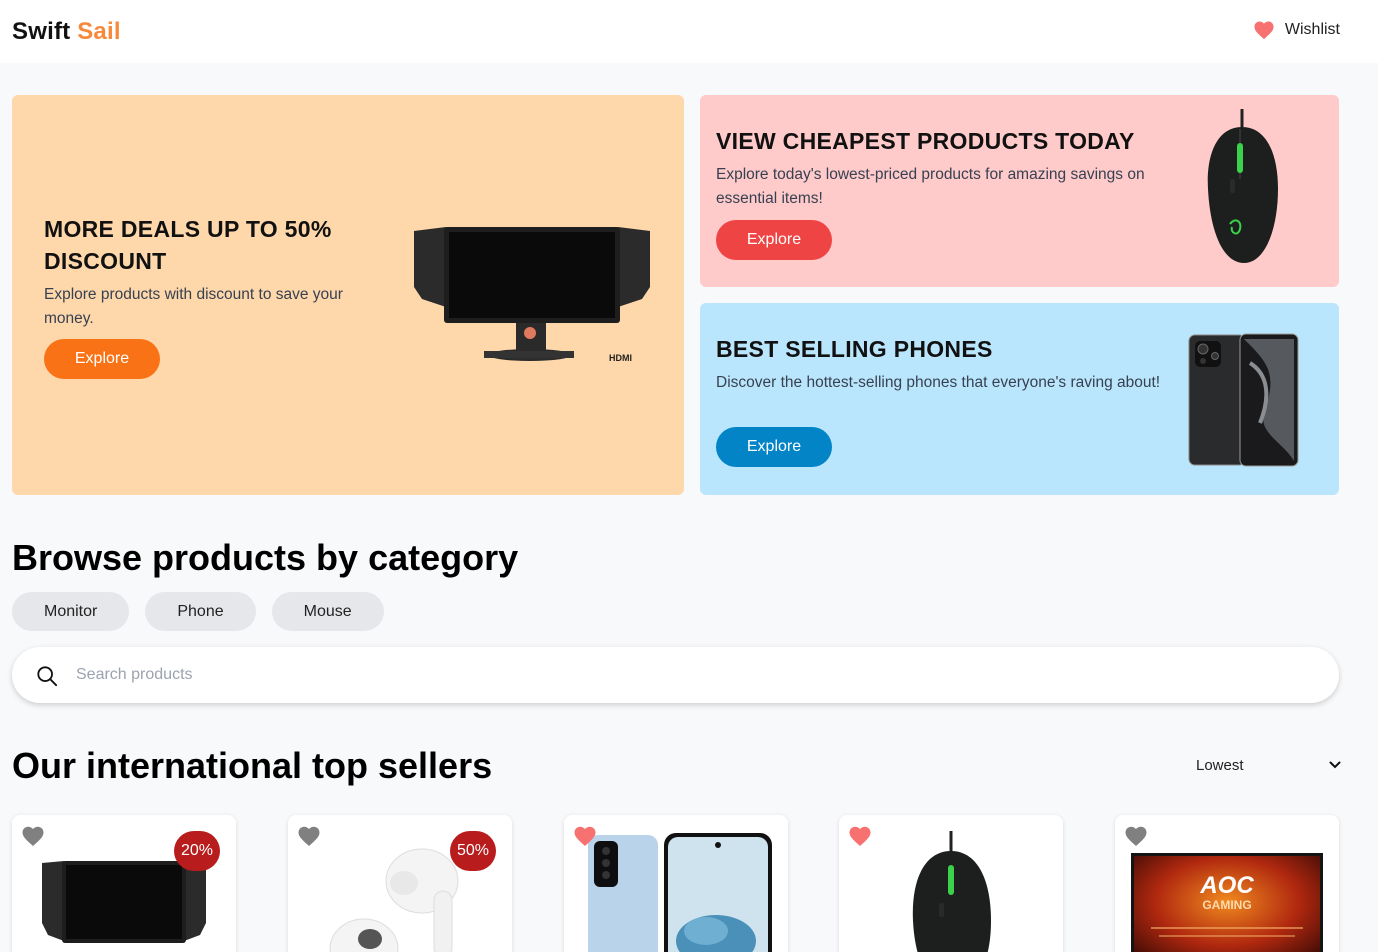 Image resolution: width=1378 pixels, height=952 pixels. I want to click on browse-category-heading: Browse products by category, so click(265, 557).